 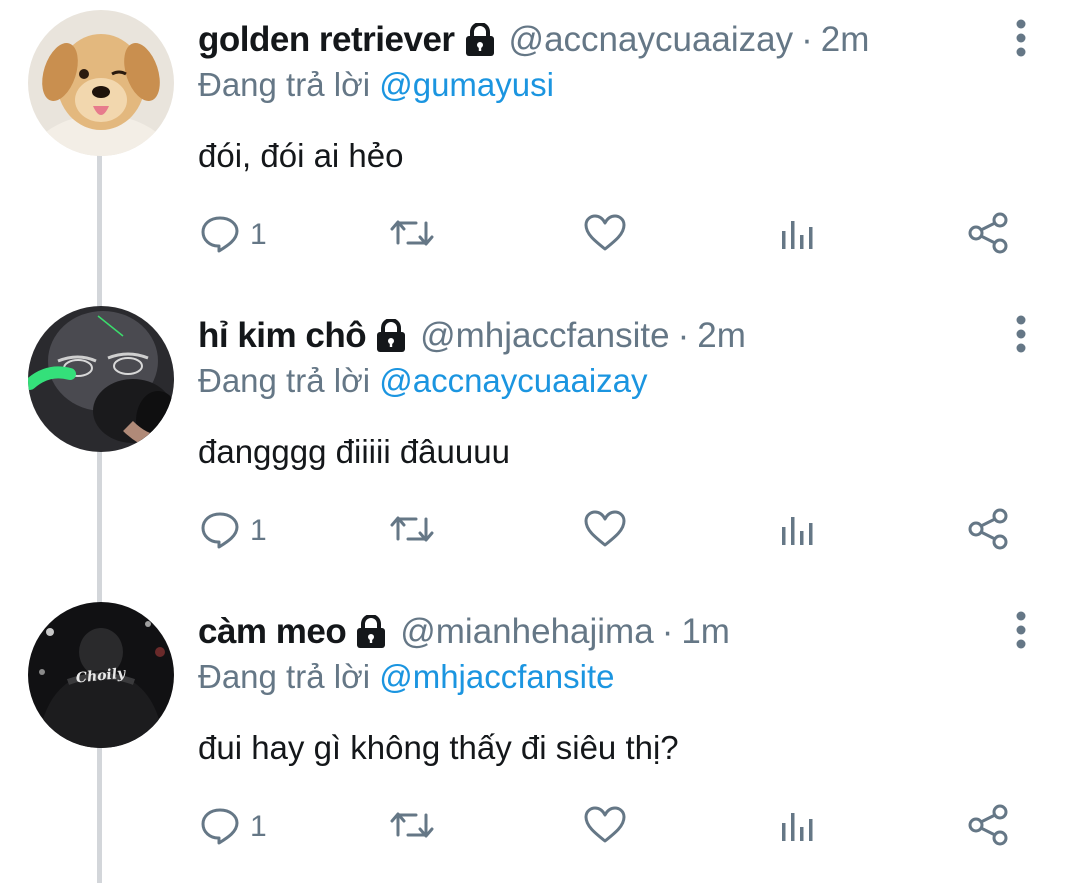 What do you see at coordinates (326, 40) in the screenshot?
I see `display-name: golden retriever` at bounding box center [326, 40].